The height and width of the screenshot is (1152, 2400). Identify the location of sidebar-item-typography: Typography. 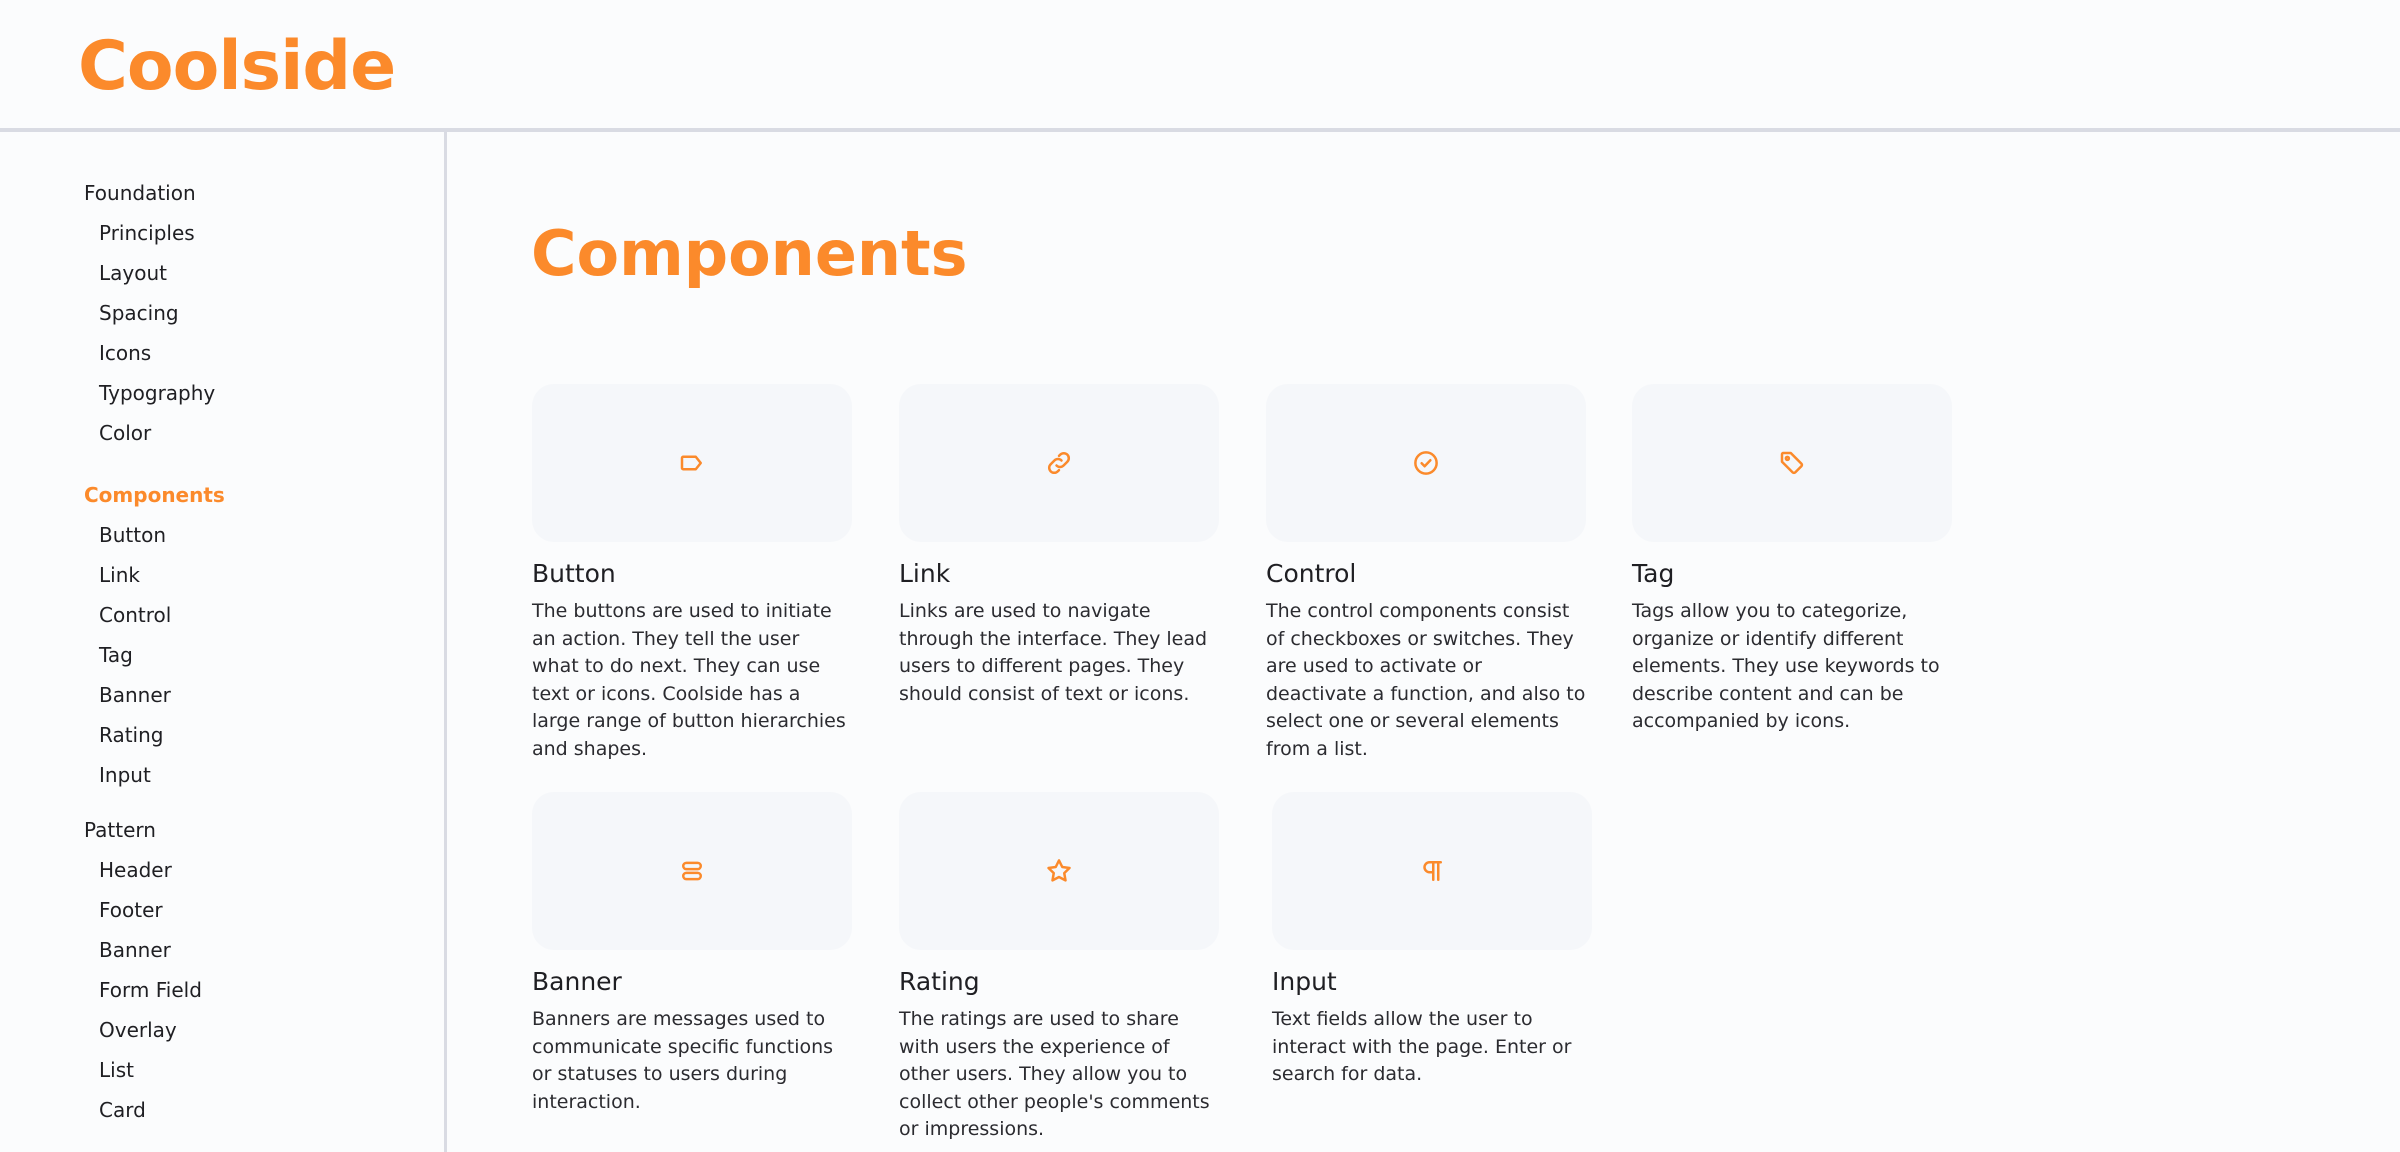
(157, 393).